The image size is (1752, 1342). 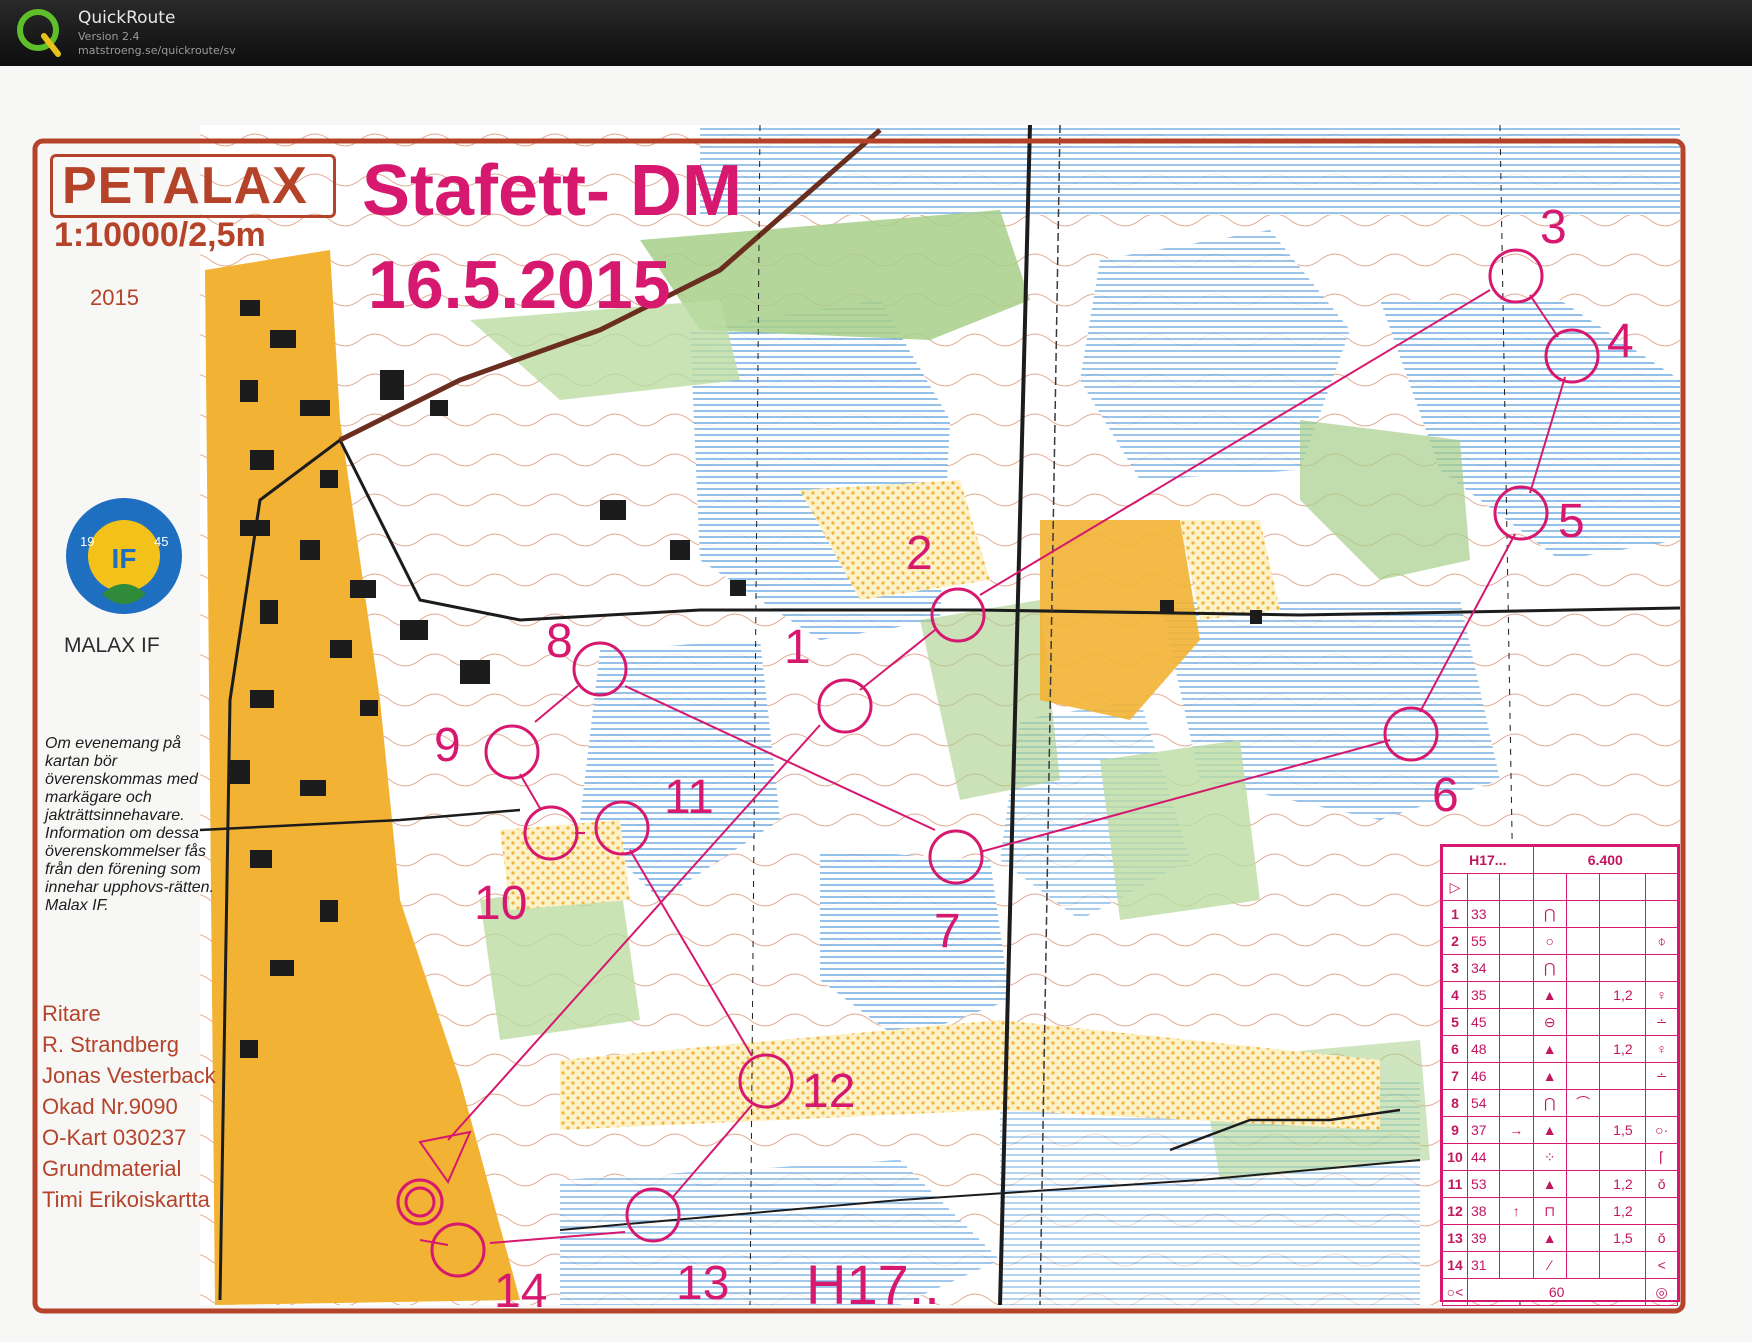 I want to click on logo-letters: IF, so click(x=124, y=558).